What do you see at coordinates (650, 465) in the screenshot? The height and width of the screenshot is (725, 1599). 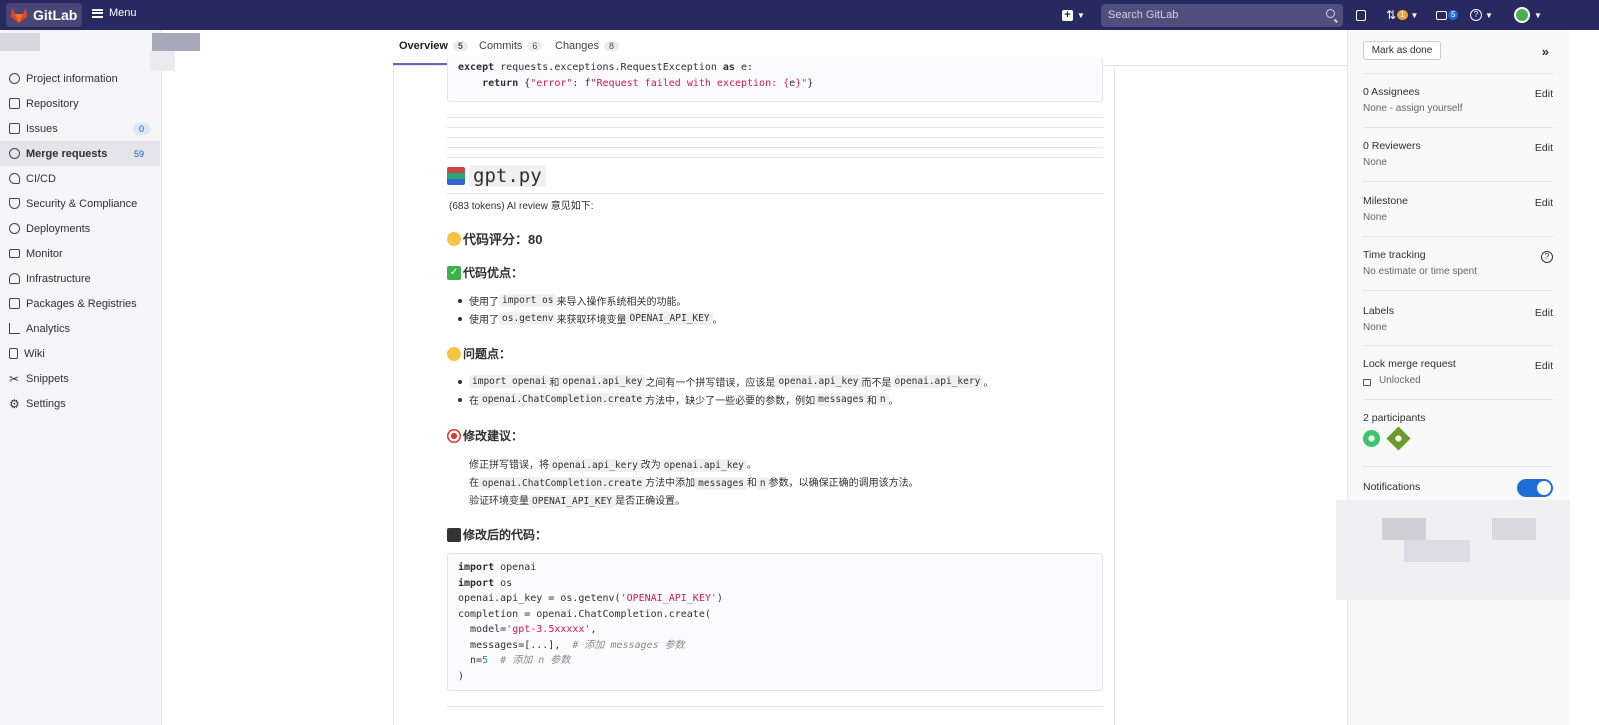 I see `text: 改为` at bounding box center [650, 465].